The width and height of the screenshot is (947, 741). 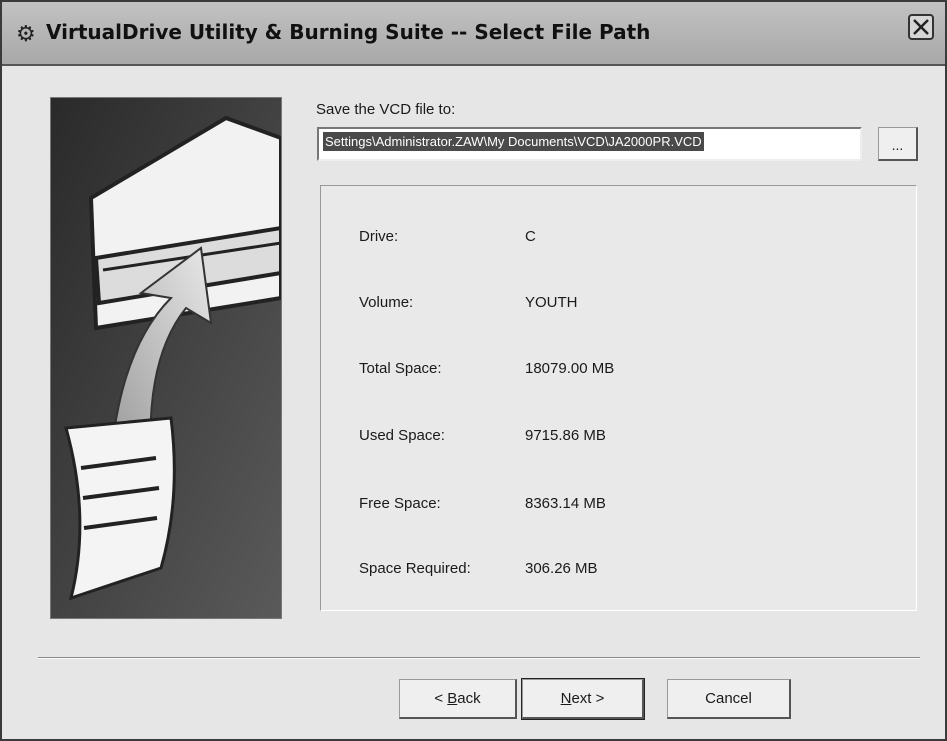 I want to click on back-button-accelerator: B, so click(x=452, y=698).